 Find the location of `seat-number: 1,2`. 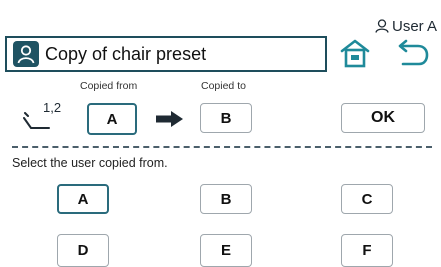

seat-number: 1,2 is located at coordinates (52, 107).